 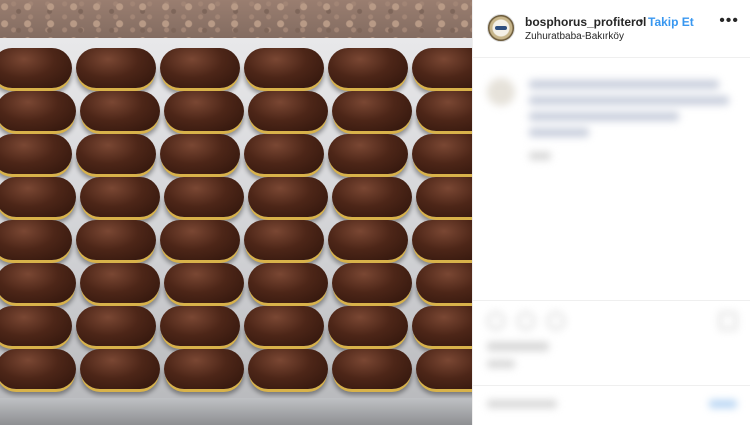 What do you see at coordinates (526, 321) in the screenshot?
I see `comment-icon` at bounding box center [526, 321].